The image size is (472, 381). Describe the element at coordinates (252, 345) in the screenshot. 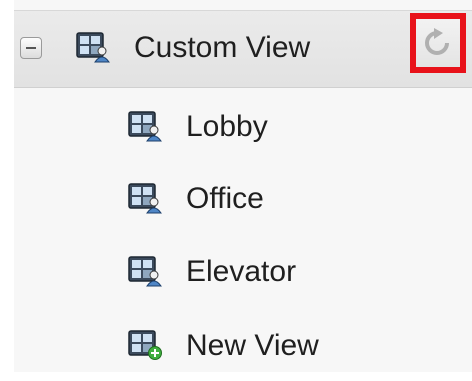

I see `tree-item-label: New View` at that location.